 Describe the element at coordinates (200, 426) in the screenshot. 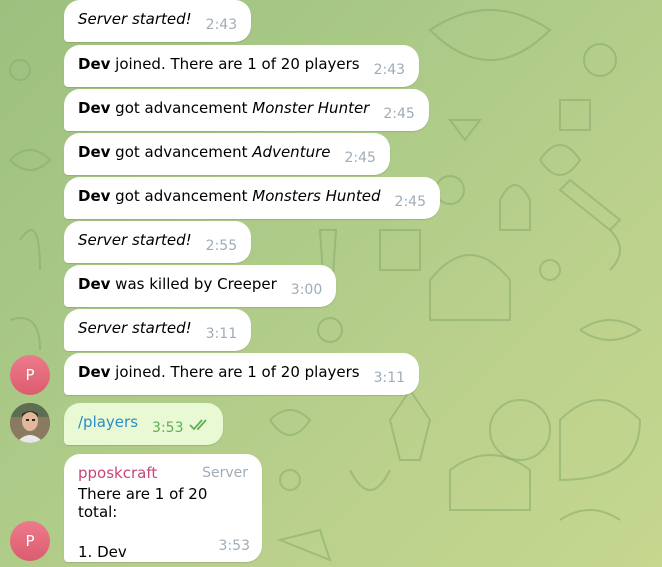

I see `double-check-icon` at that location.